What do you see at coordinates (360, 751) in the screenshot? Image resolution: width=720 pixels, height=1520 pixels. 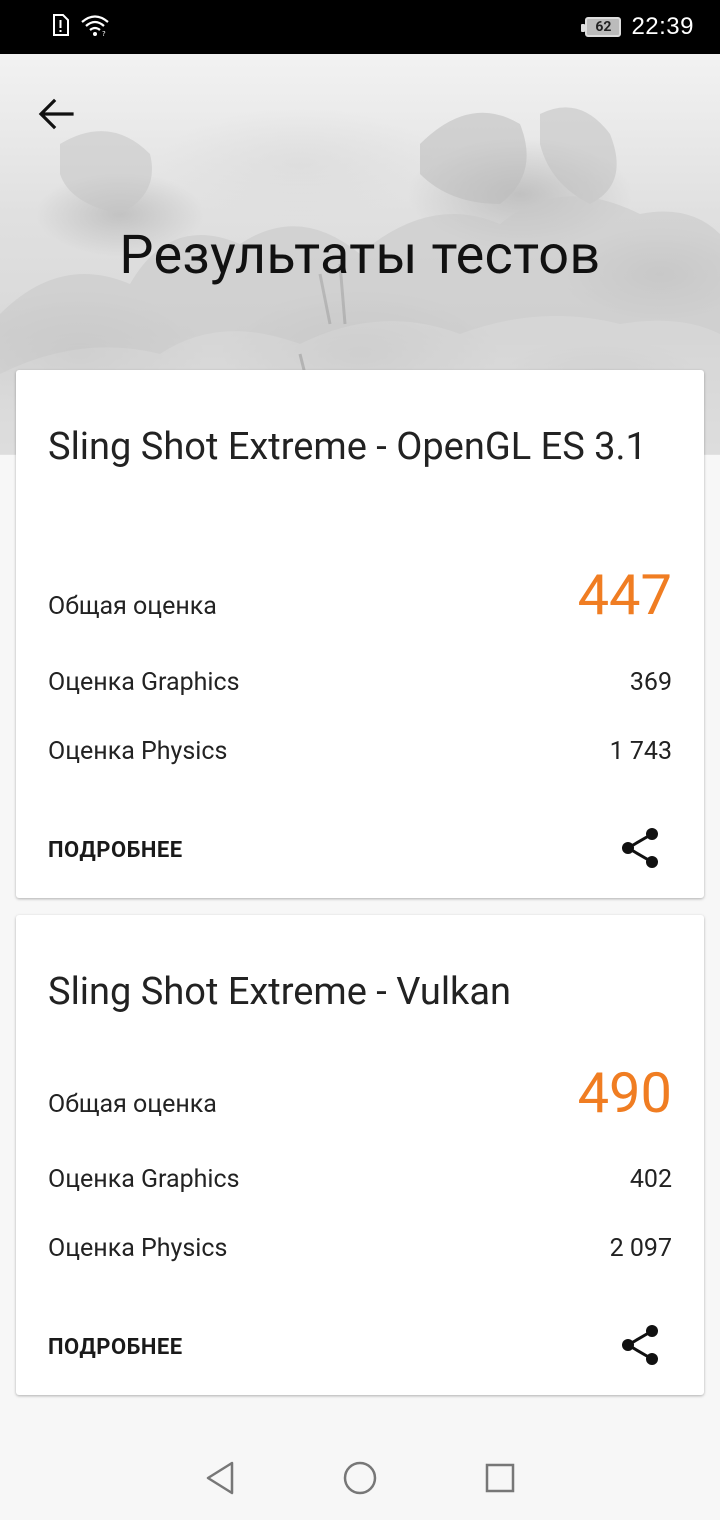 I see `physics-score-row: Оценка Physics 1 743` at bounding box center [360, 751].